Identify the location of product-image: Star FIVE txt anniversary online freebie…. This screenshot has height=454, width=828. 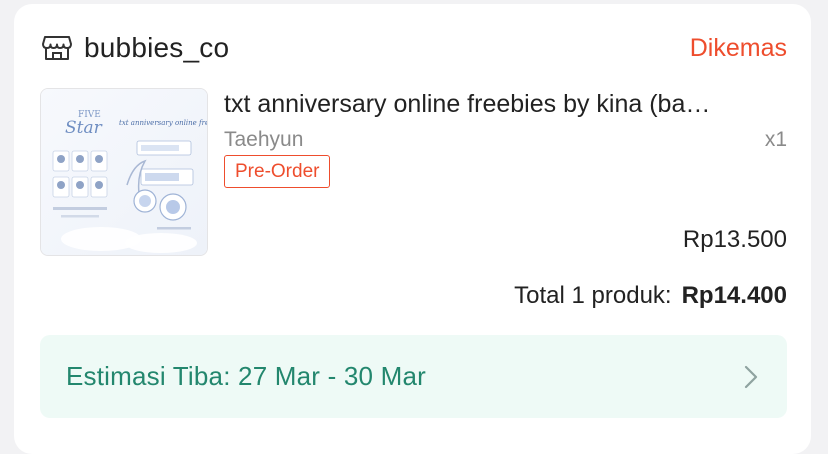
(124, 172).